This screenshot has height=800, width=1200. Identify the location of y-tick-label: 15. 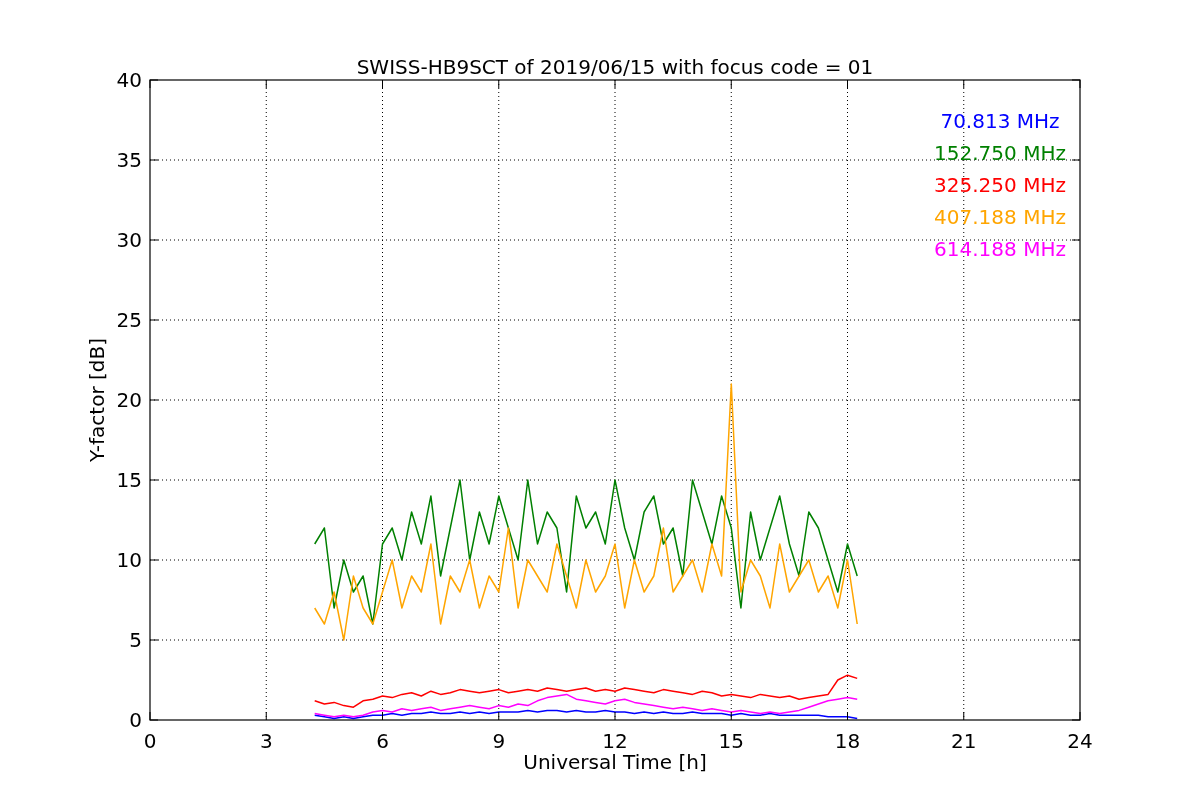
(129, 480).